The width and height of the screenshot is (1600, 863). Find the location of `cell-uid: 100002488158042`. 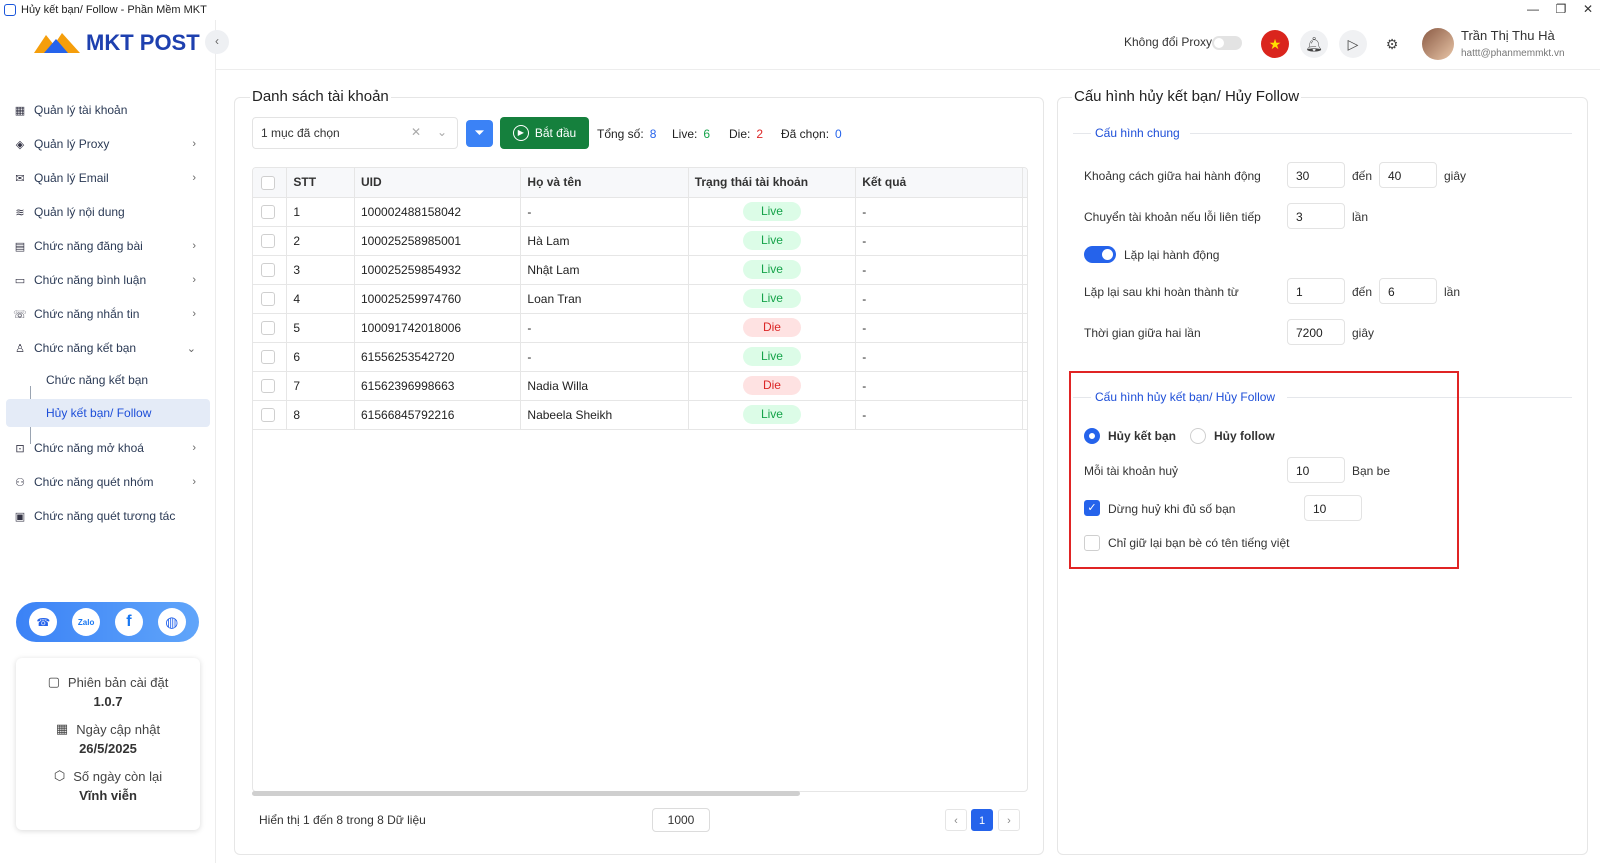

cell-uid: 100002488158042 is located at coordinates (438, 212).